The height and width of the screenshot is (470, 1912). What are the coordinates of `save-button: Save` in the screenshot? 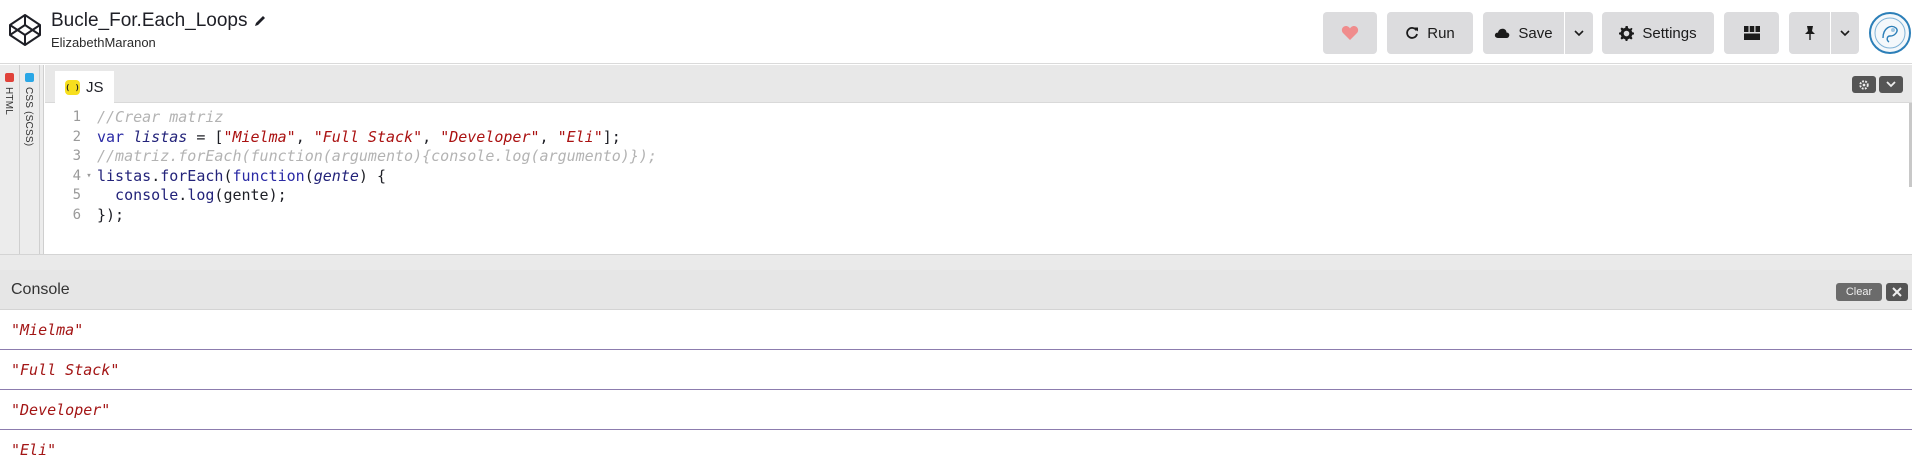 It's located at (1523, 33).